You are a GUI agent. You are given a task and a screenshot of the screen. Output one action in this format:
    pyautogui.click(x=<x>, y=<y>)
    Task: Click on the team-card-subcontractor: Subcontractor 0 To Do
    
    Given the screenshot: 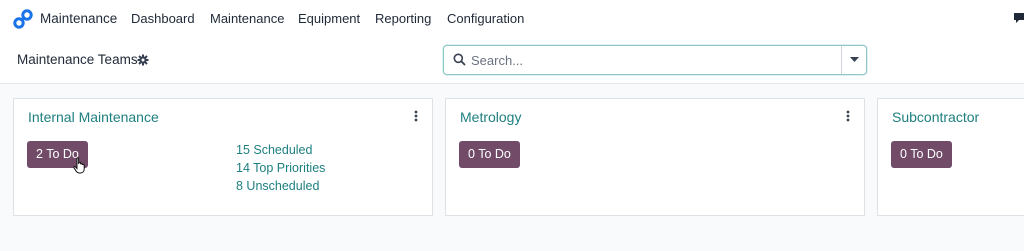 What is the action you would take?
    pyautogui.click(x=950, y=157)
    